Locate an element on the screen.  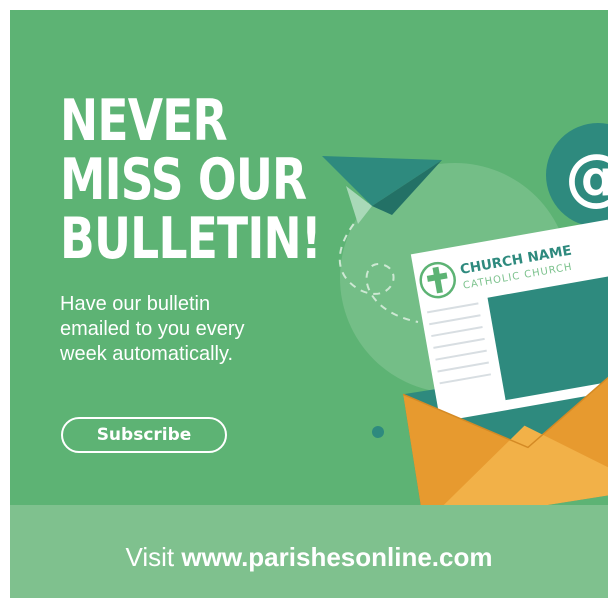
subtext-line-2: emailed to you every is located at coordinates (152, 329).